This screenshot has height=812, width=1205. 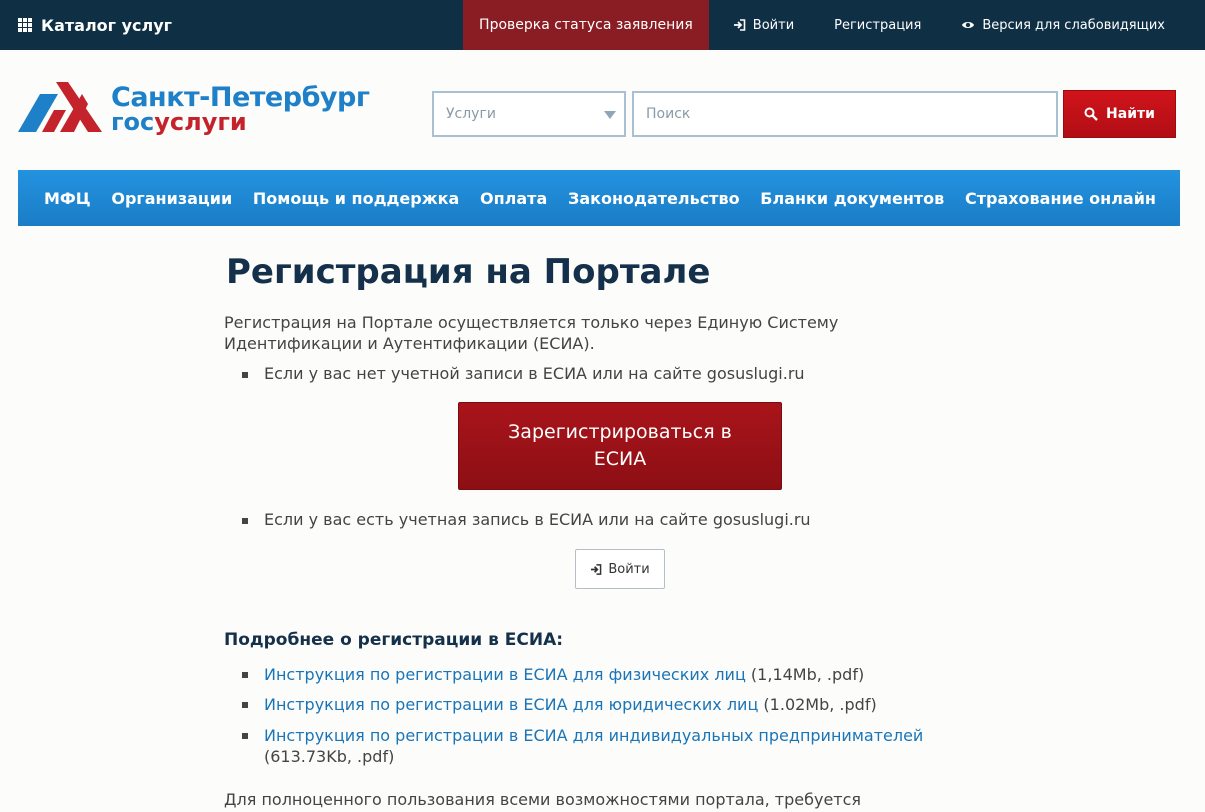 What do you see at coordinates (513, 198) in the screenshot?
I see `nav-item-payment: Оплата` at bounding box center [513, 198].